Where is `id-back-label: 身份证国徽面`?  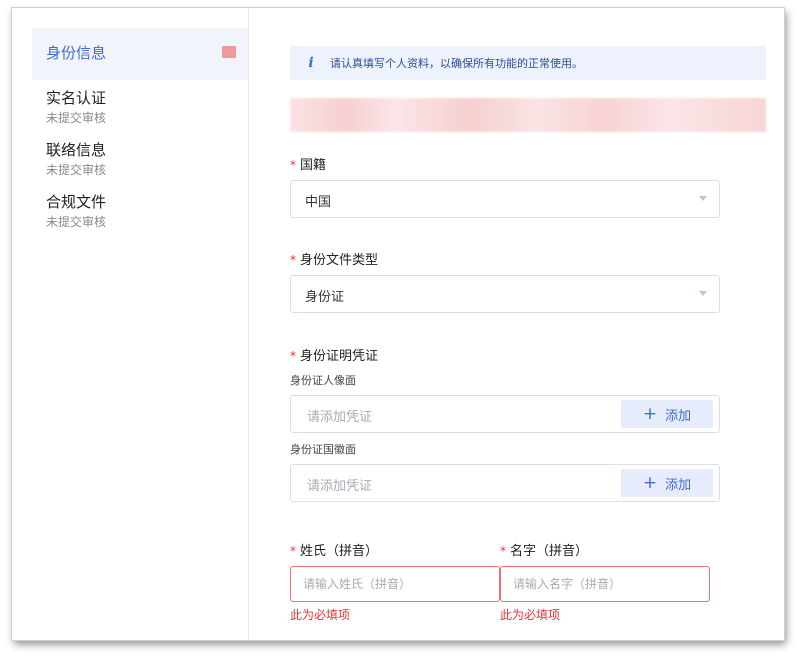 id-back-label: 身份证国徽面 is located at coordinates (323, 449).